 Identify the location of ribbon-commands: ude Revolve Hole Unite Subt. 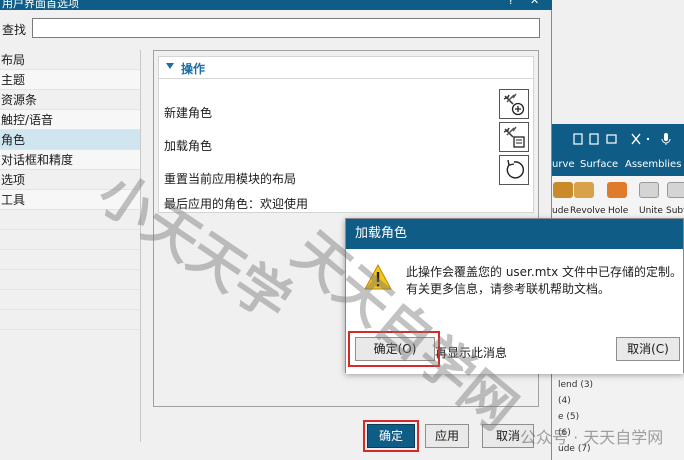
(618, 200).